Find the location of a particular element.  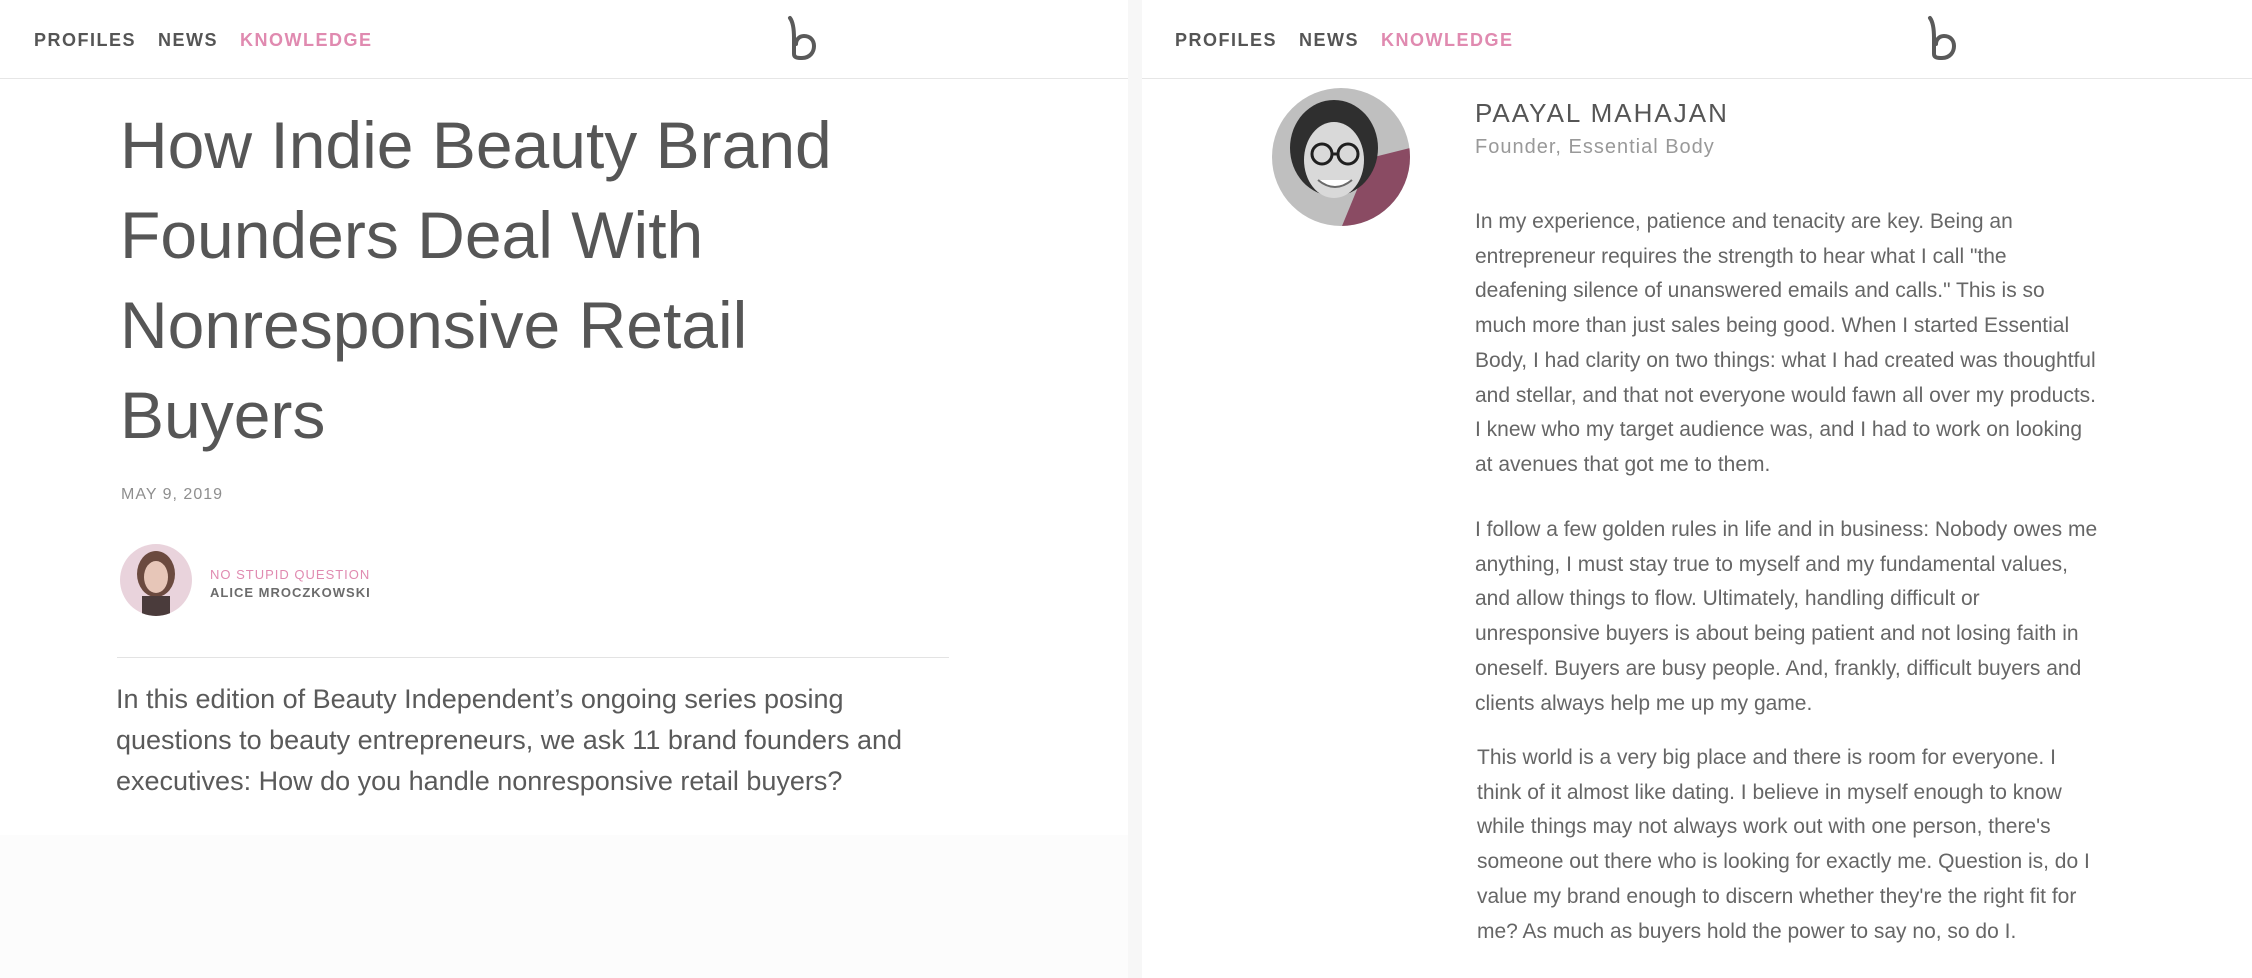

panel-bottom-area is located at coordinates (564, 906).